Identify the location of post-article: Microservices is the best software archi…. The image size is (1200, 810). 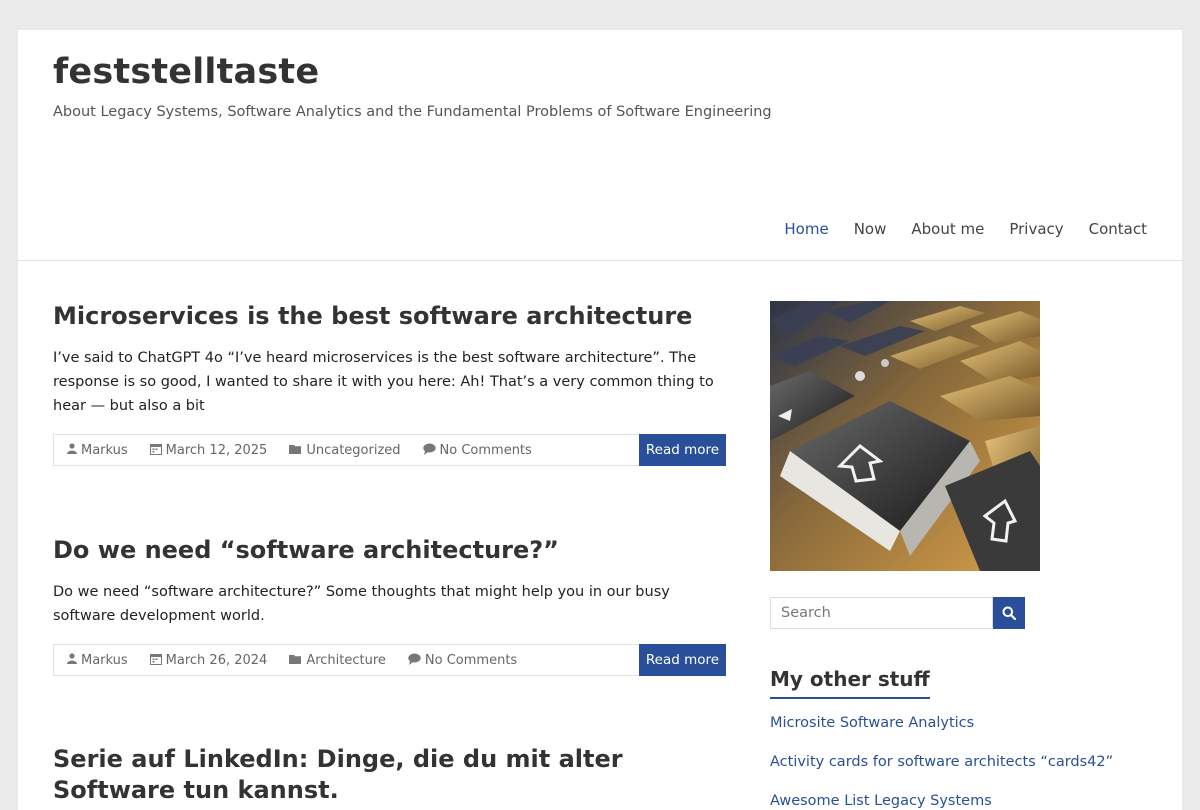
(389, 384).